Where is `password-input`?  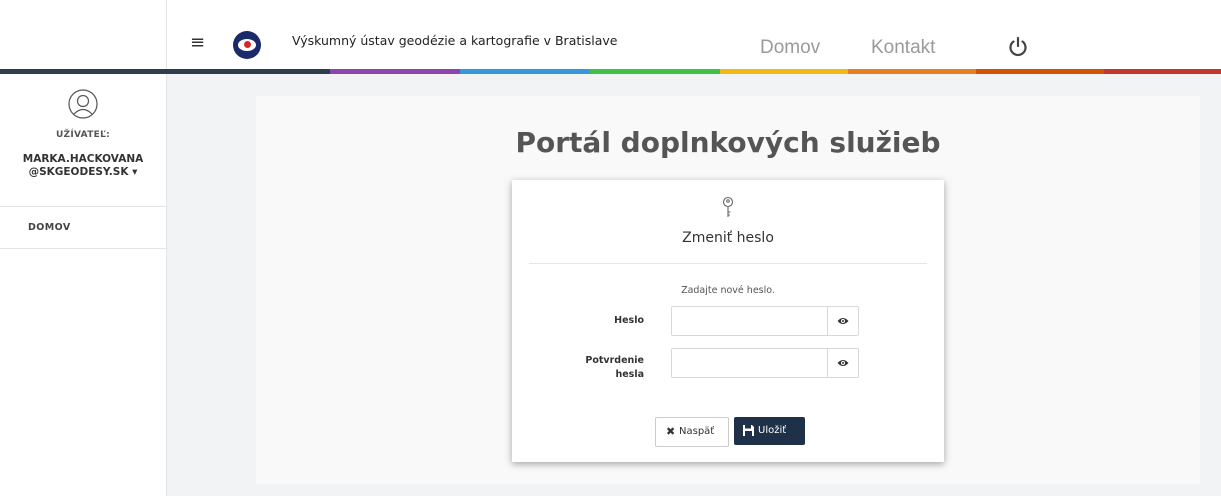 password-input is located at coordinates (753, 320).